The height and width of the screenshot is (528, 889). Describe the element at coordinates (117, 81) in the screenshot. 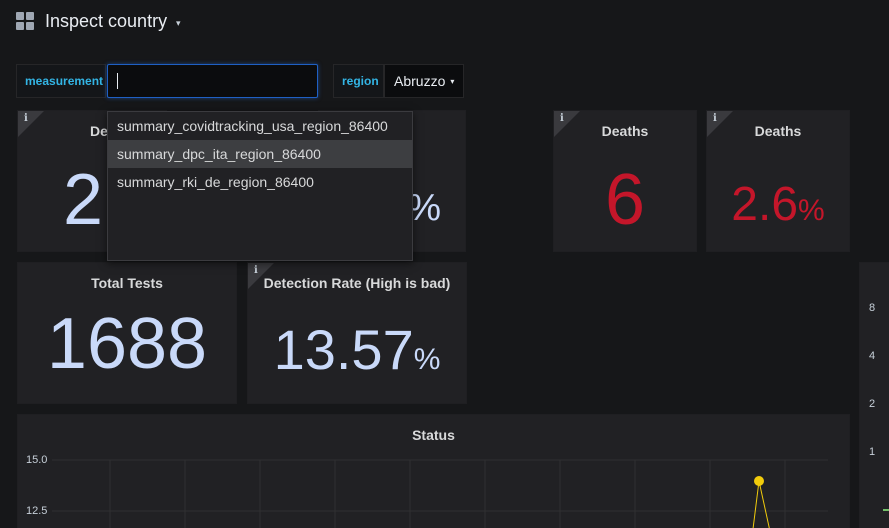

I see `text-cursor` at that location.